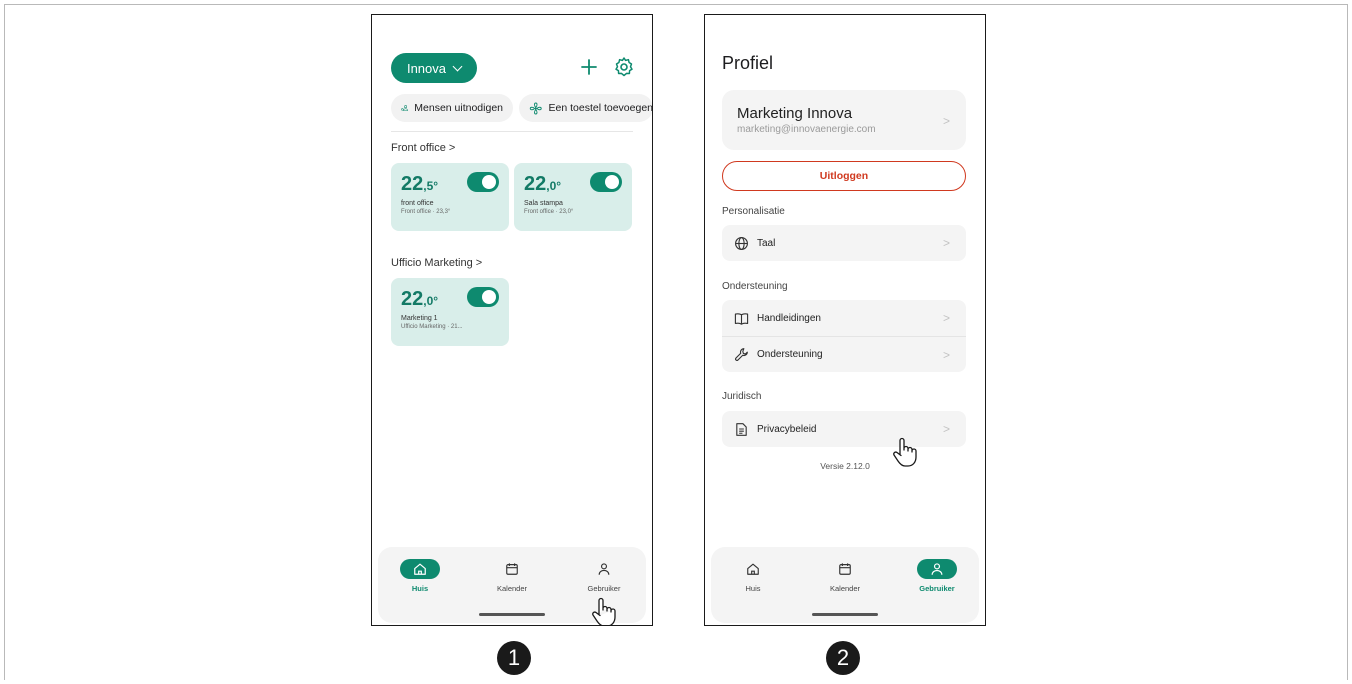 This screenshot has height=684, width=1352. I want to click on settings-item-language: Taal >, so click(844, 243).